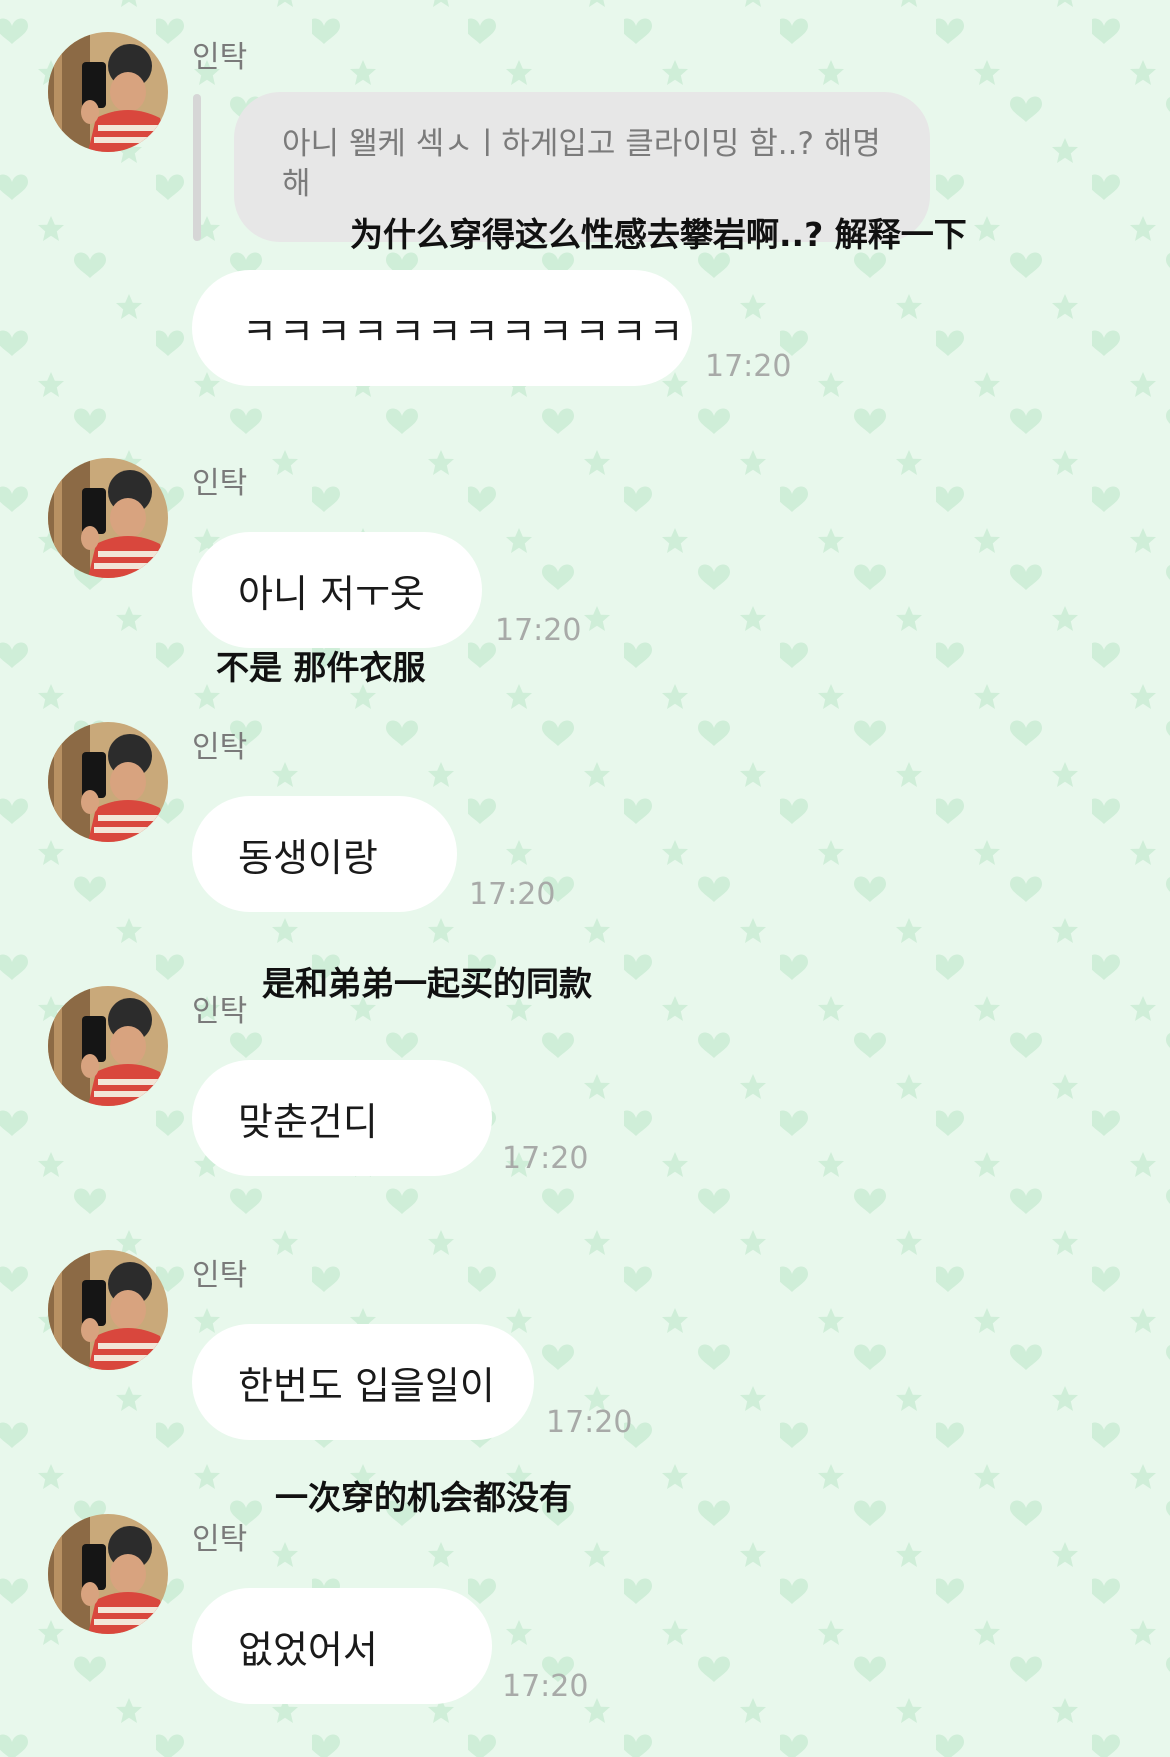  Describe the element at coordinates (308, 1649) in the screenshot. I see `message-text: 없었어서` at that location.